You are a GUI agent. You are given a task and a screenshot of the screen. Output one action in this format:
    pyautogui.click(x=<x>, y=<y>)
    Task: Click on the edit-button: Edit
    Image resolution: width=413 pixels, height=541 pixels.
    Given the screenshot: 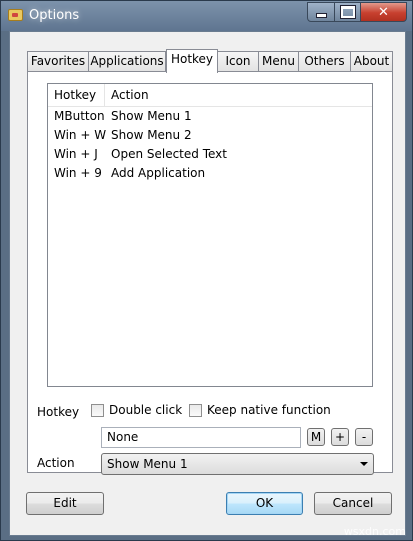 What is the action you would take?
    pyautogui.click(x=65, y=503)
    